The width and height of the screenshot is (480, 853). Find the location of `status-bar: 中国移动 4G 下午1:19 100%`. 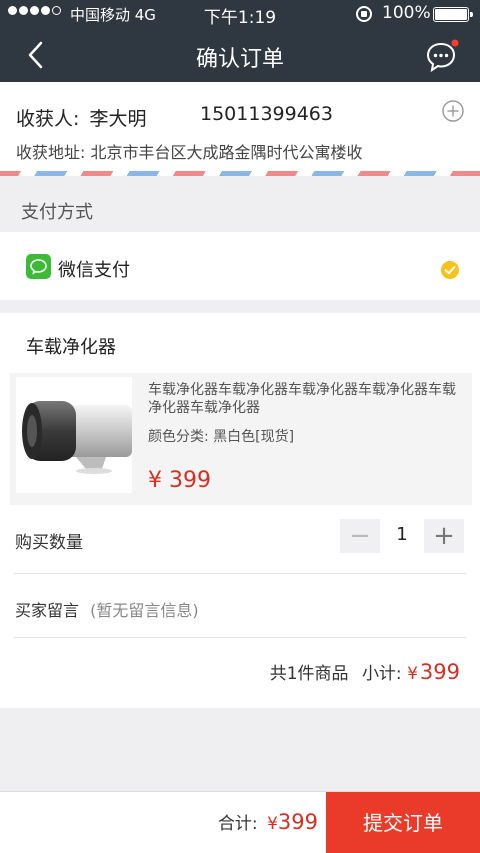

status-bar: 中国移动 4G 下午1:19 100% is located at coordinates (240, 14).